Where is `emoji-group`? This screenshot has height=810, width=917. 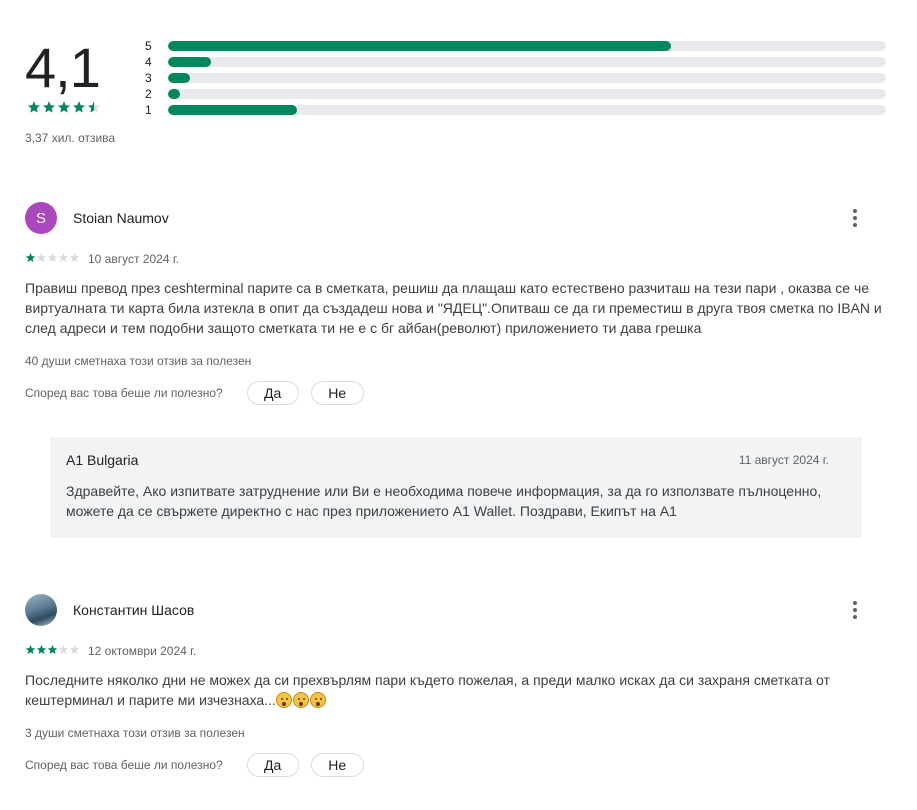 emoji-group is located at coordinates (301, 700).